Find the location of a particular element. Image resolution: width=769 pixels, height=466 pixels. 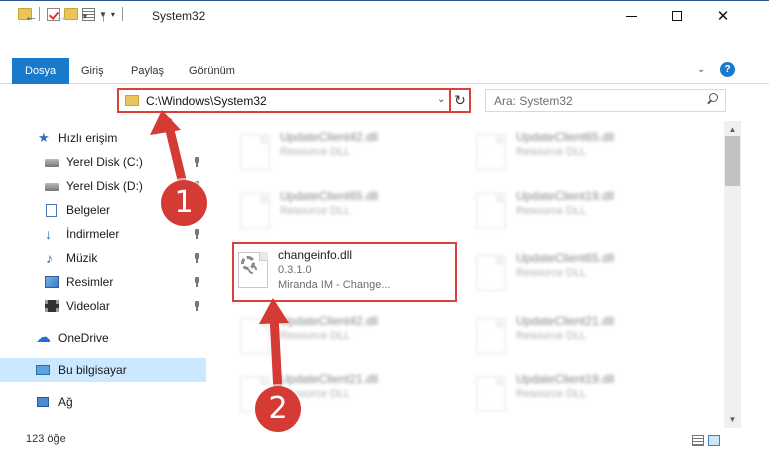

step-marker-1: 1 is located at coordinates (184, 203).